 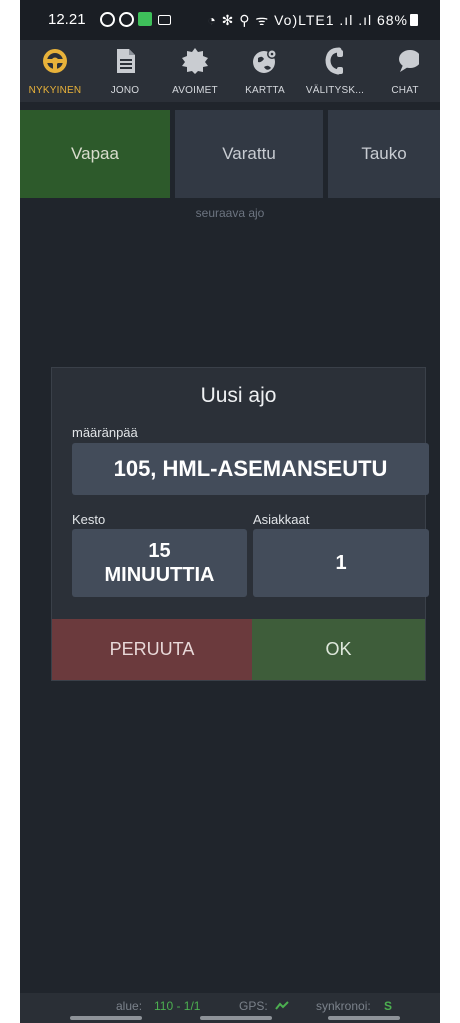 I want to click on tab-label: AVOIMET, so click(x=195, y=90).